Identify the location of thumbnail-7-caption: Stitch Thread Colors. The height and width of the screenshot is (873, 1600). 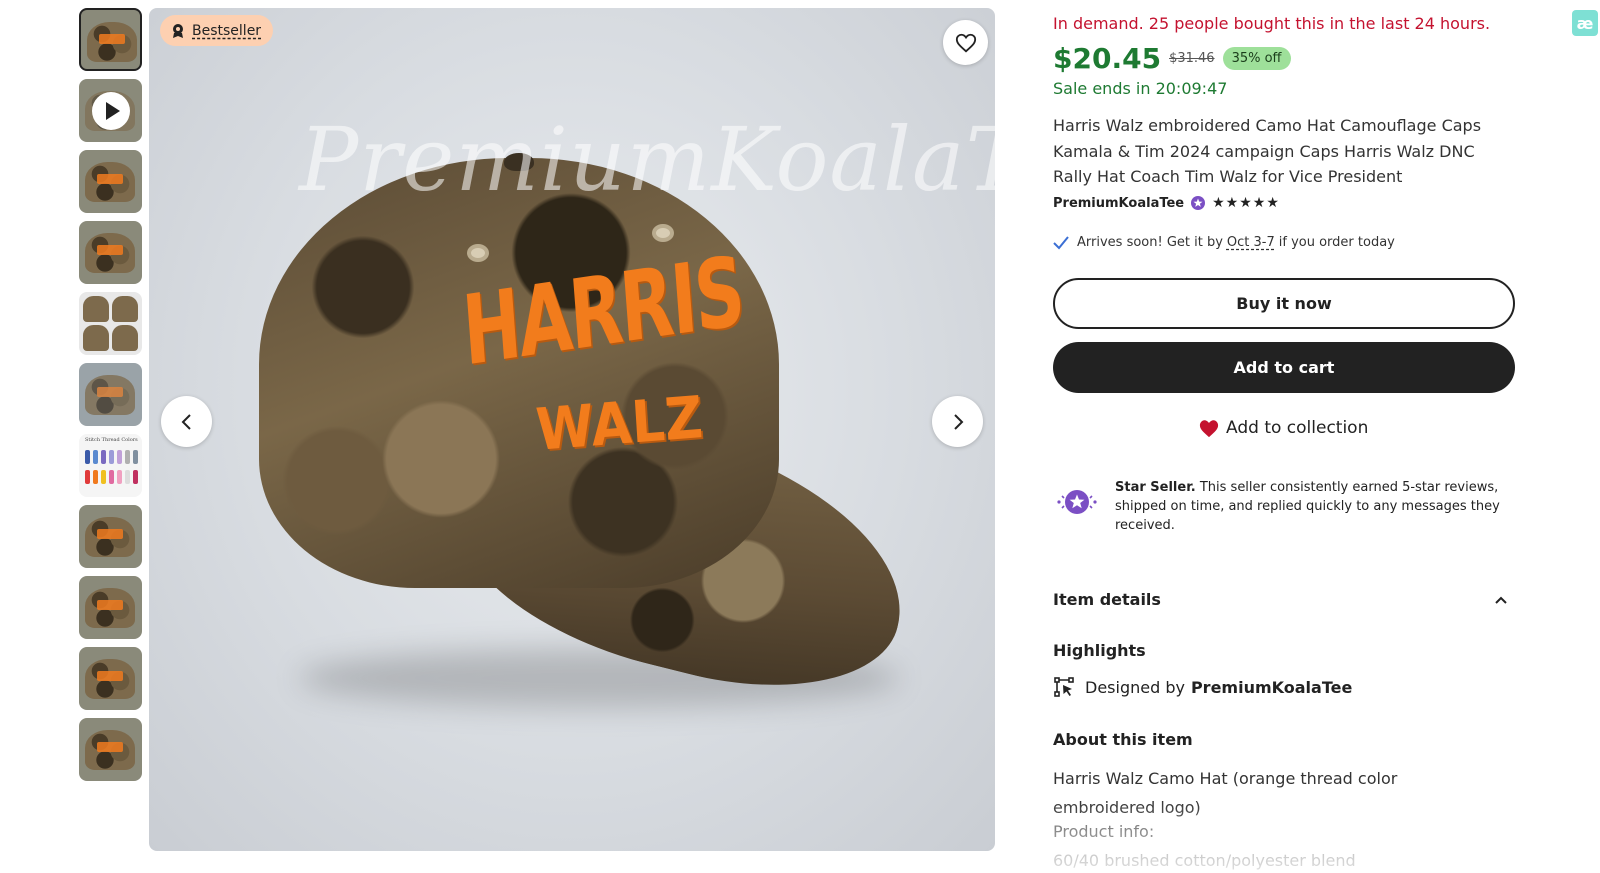
(111, 440).